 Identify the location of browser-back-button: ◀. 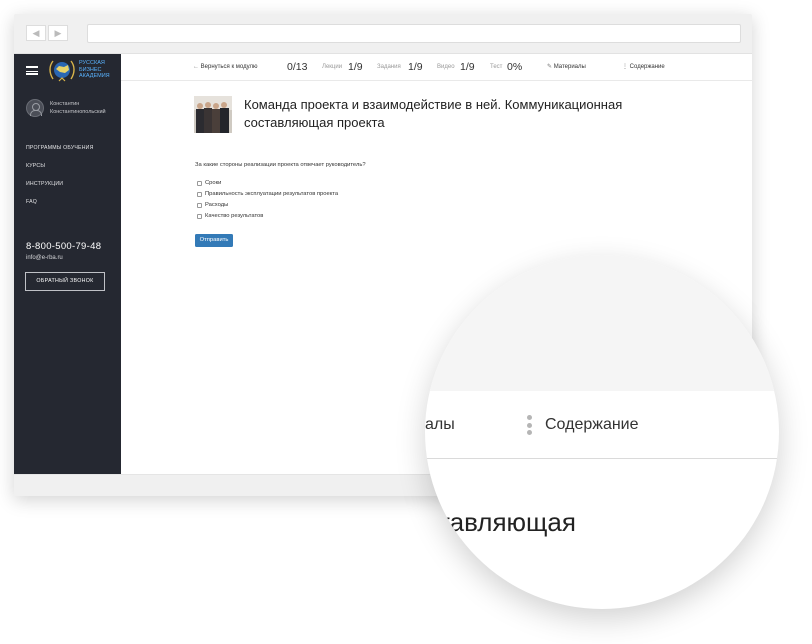
(36, 33).